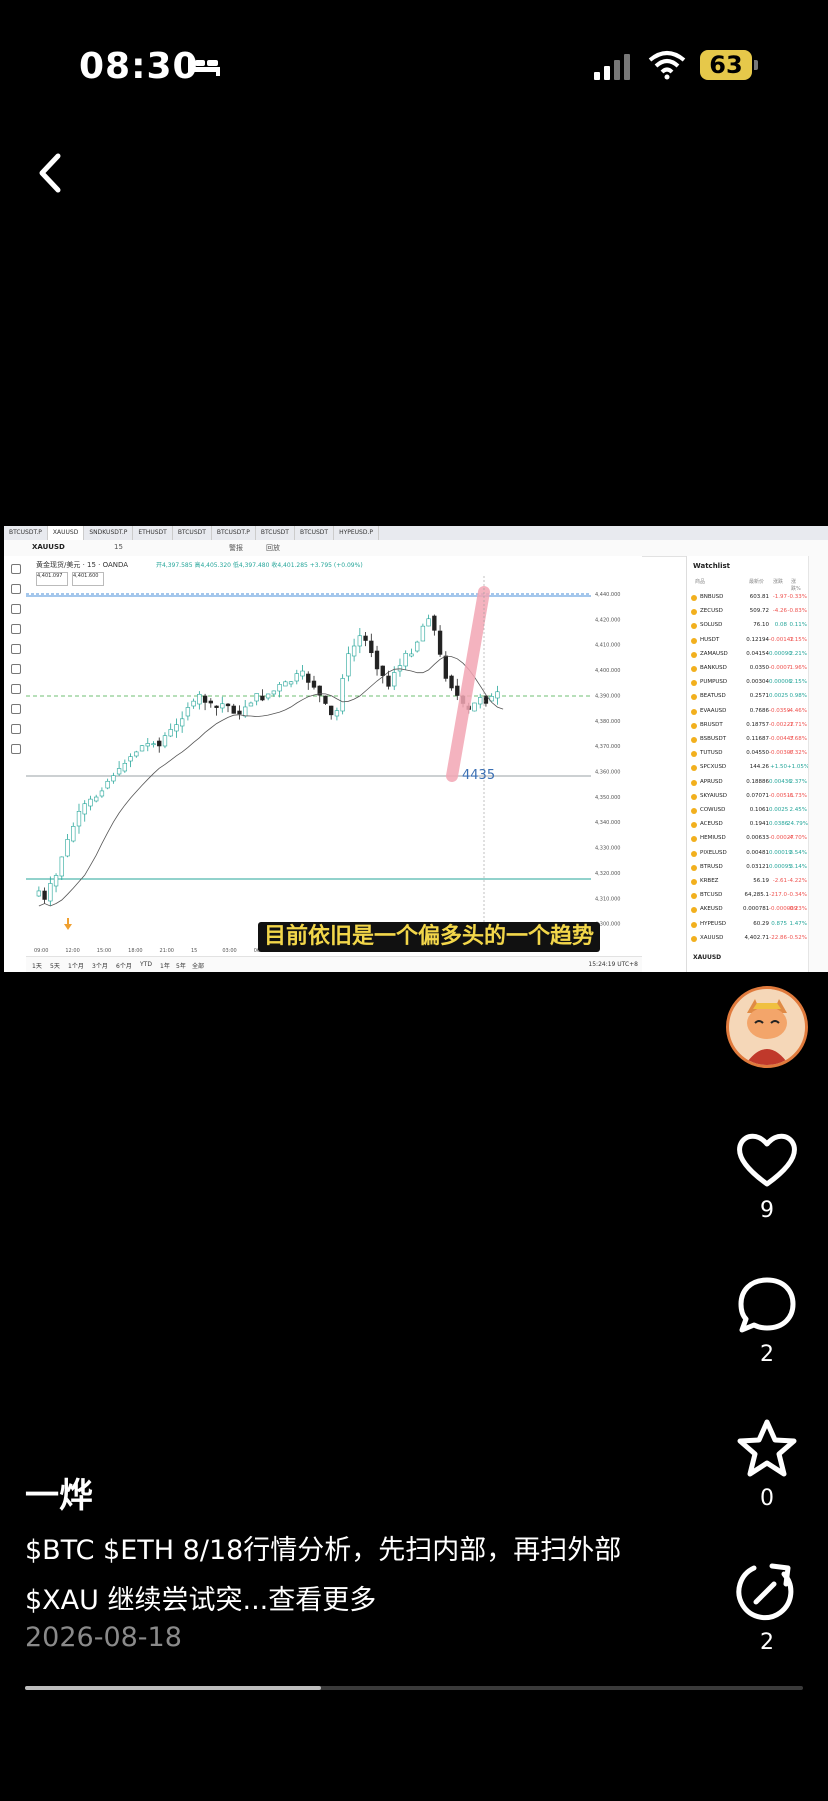  Describe the element at coordinates (607, 773) in the screenshot. I see `price-tick: 4,360.000` at that location.